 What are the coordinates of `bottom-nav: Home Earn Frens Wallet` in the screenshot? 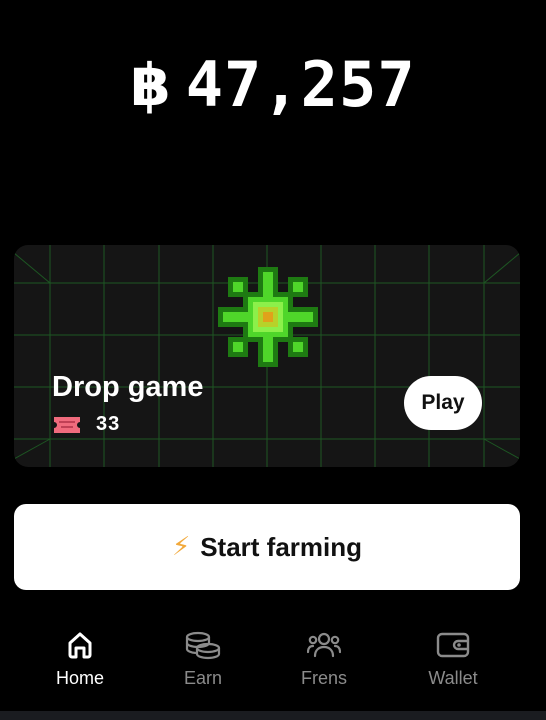 It's located at (273, 670).